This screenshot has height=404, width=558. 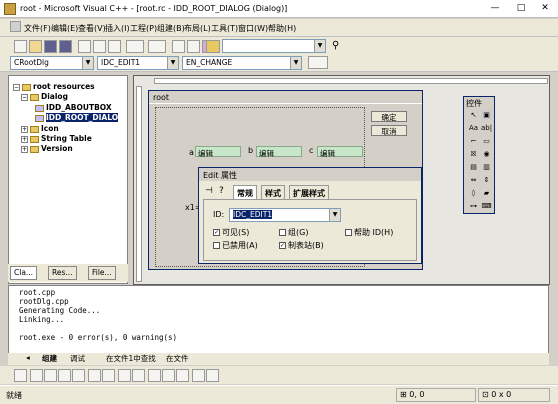 What do you see at coordinates (92, 28) in the screenshot?
I see `menu-view: 查看(V)` at bounding box center [92, 28].